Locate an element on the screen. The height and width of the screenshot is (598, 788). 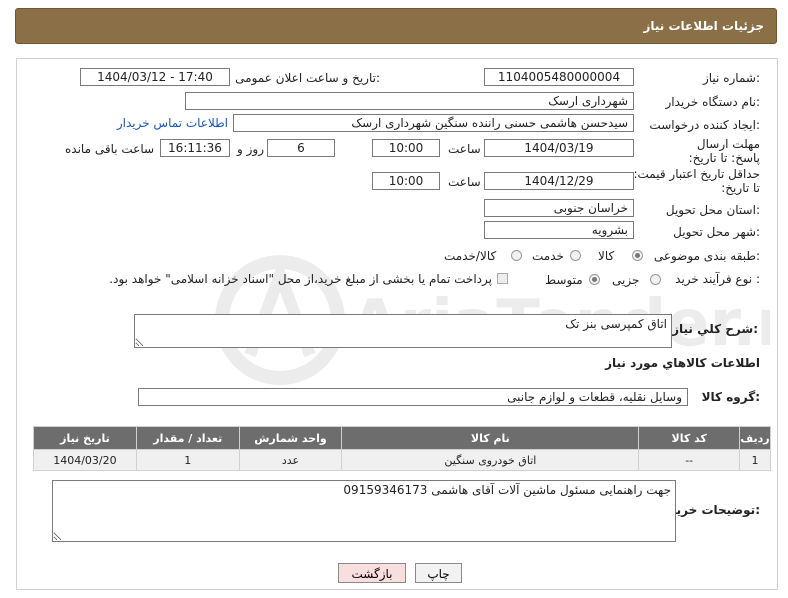
cell-quantity: 1 is located at coordinates (187, 460).